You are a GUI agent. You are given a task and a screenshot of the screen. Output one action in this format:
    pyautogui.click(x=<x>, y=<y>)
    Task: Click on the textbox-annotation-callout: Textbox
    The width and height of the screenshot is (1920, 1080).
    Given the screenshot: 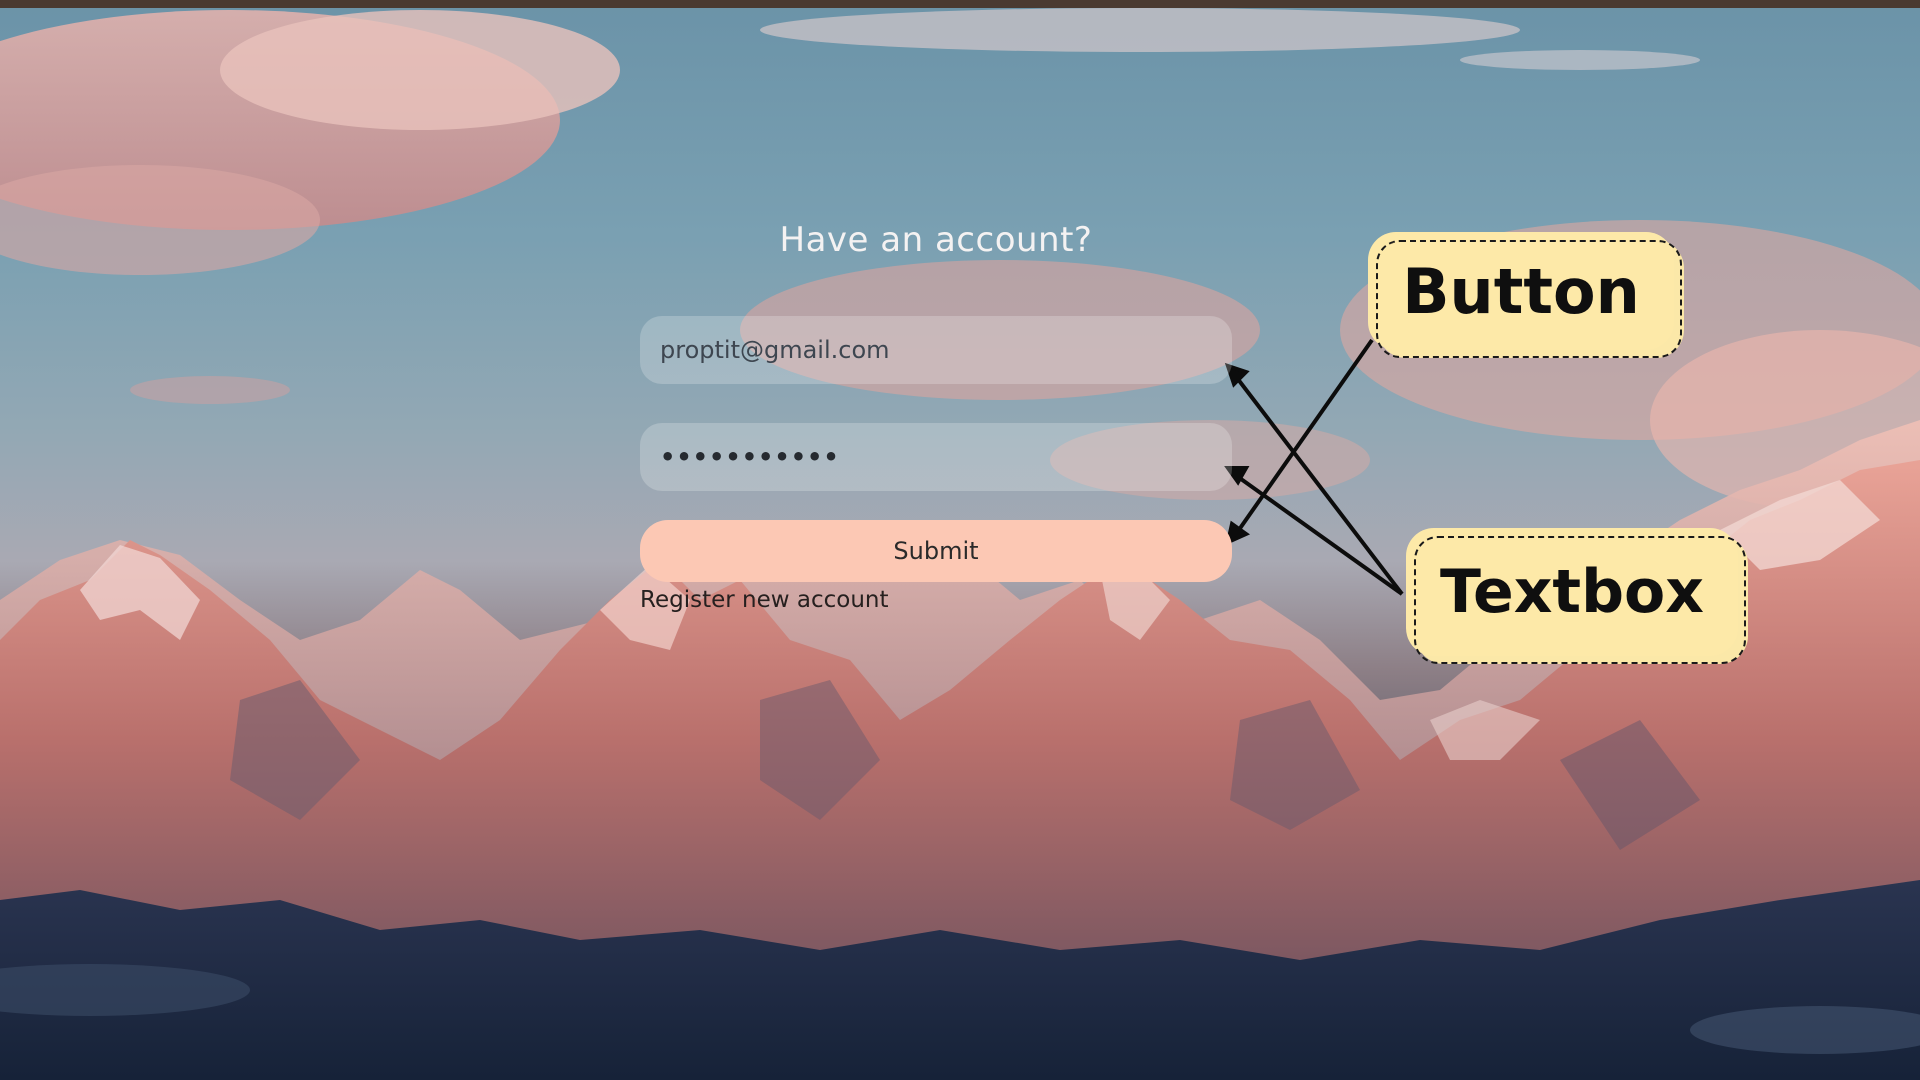 What is the action you would take?
    pyautogui.click(x=1576, y=596)
    